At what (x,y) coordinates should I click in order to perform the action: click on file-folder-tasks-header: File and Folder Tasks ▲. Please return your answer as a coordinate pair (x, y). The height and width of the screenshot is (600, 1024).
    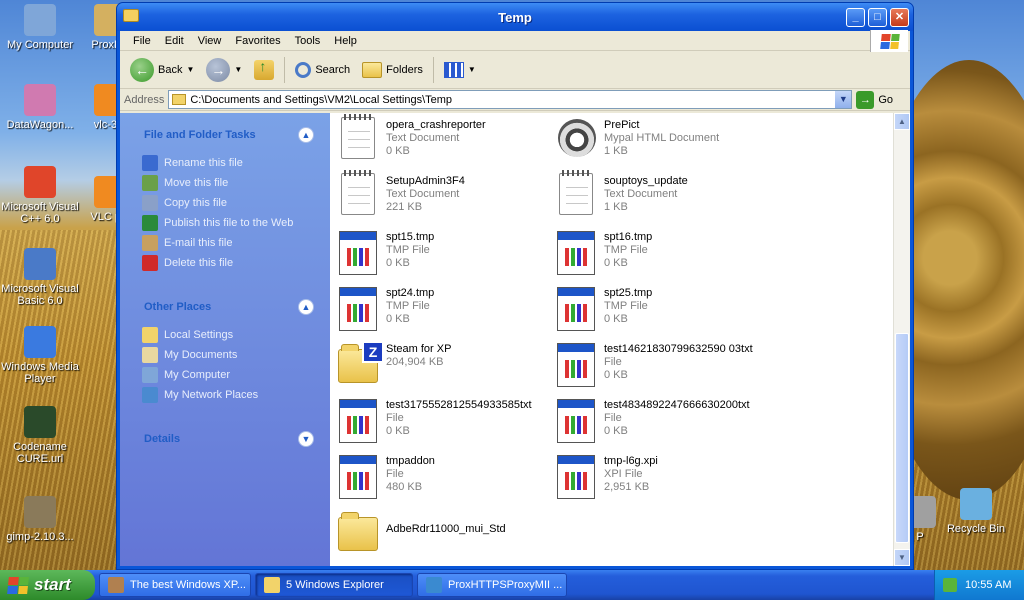
    Looking at the image, I should click on (225, 135).